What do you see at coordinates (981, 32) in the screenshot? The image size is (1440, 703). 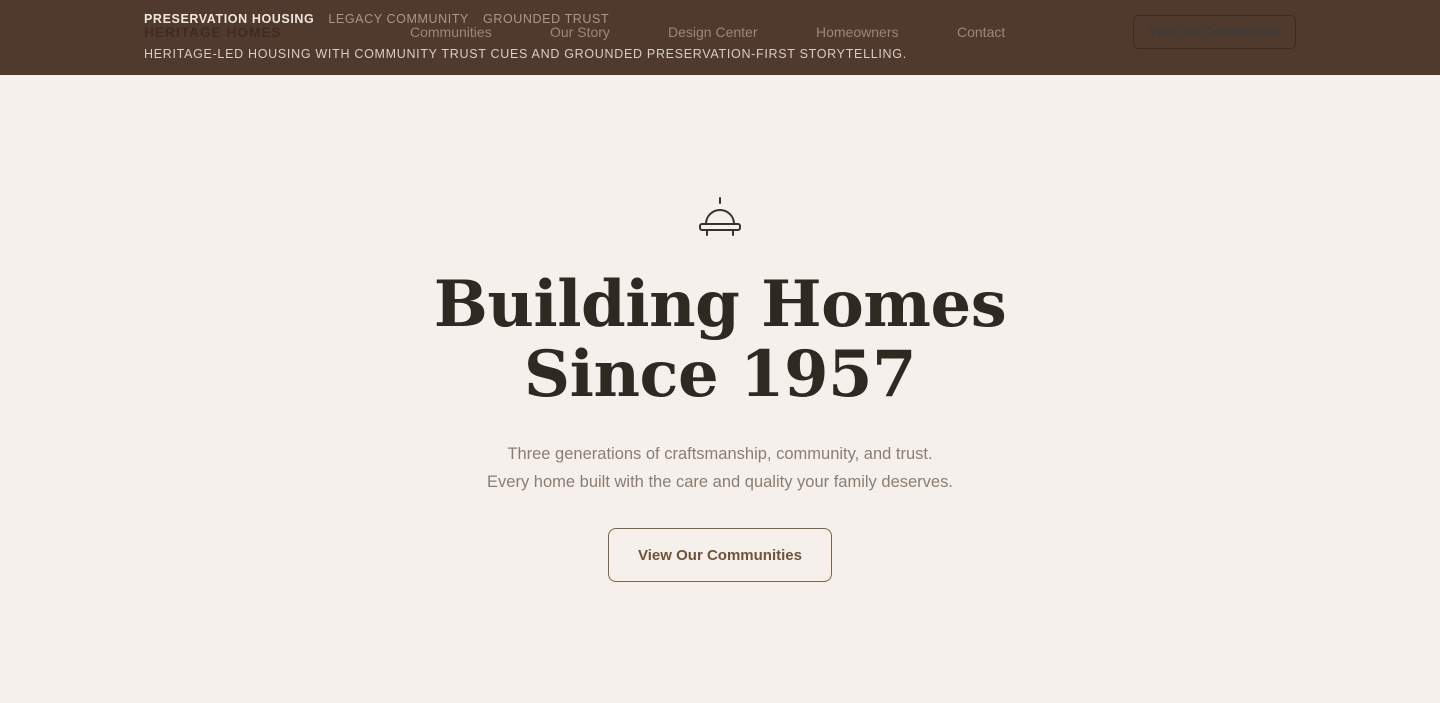 I see `nav-contact: Contact` at bounding box center [981, 32].